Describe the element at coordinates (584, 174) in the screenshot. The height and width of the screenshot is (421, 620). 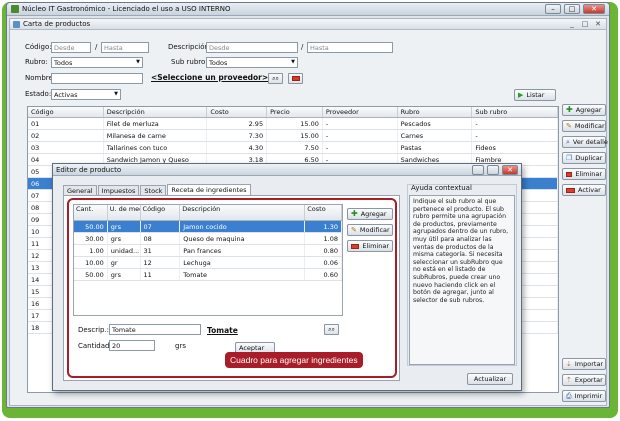
I see `eliminar-button: Eliminar` at that location.